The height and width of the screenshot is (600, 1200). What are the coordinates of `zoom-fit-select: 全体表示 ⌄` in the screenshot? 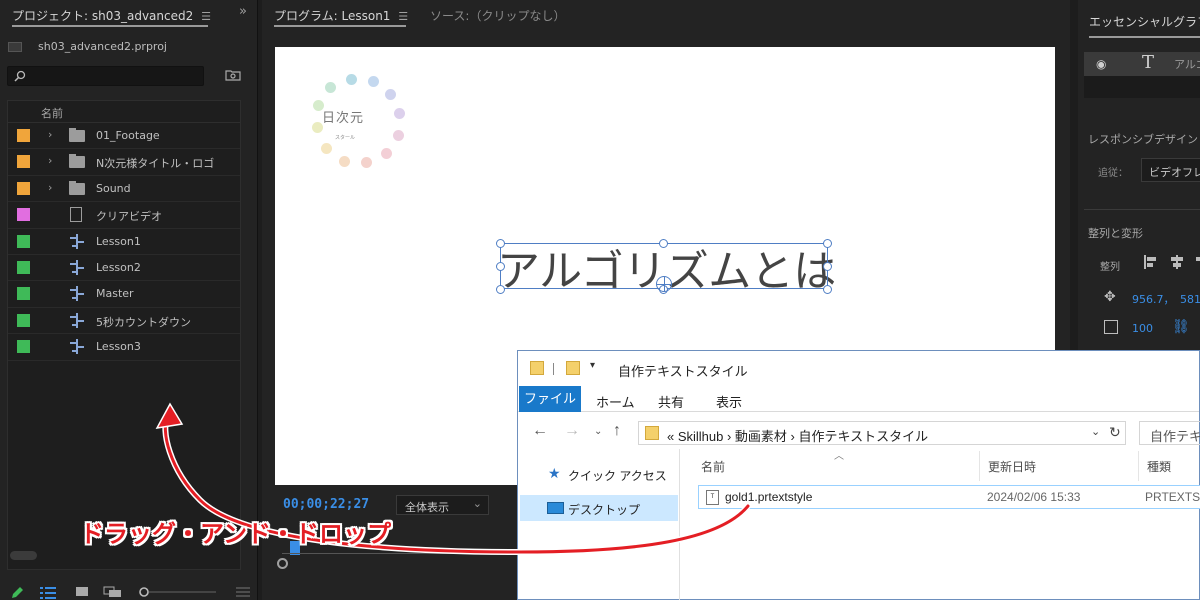 It's located at (442, 505).